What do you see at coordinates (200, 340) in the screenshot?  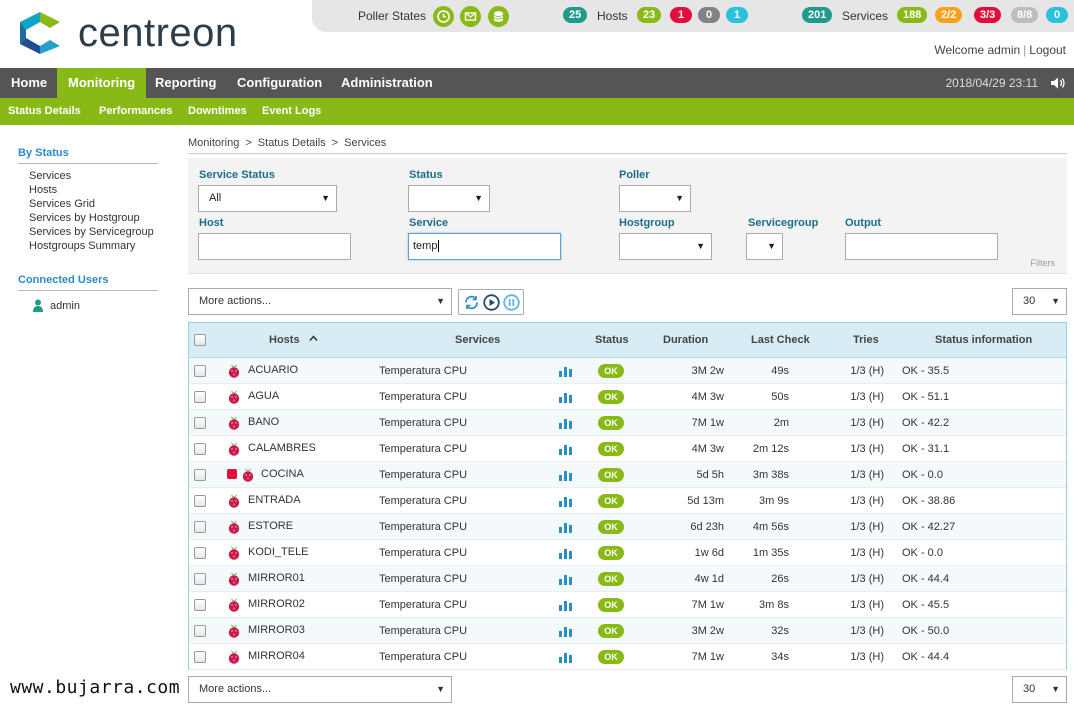 I see `select-all-checkbox` at bounding box center [200, 340].